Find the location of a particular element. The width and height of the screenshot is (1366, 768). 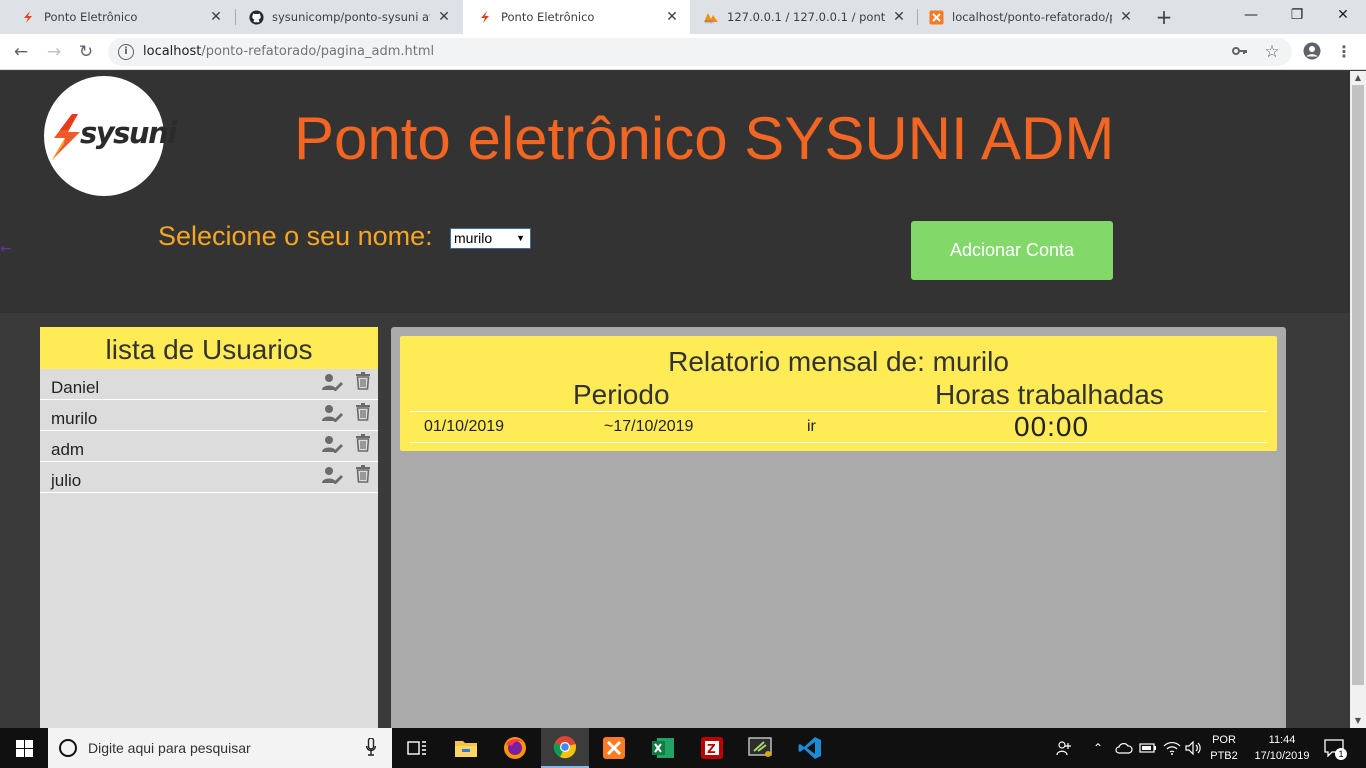

excel-icon is located at coordinates (663, 748).